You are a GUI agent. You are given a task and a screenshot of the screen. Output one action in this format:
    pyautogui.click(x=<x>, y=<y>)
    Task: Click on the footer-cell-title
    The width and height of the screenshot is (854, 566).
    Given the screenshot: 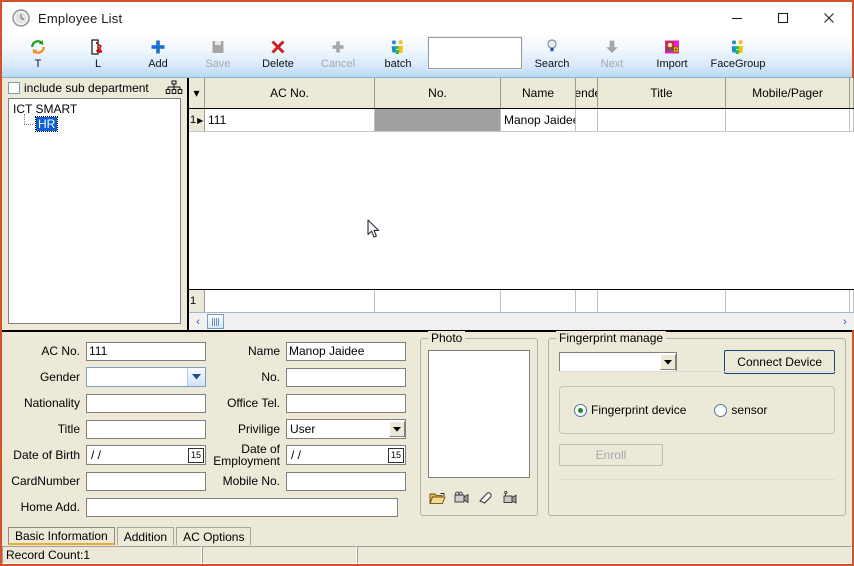 What is the action you would take?
    pyautogui.click(x=662, y=301)
    